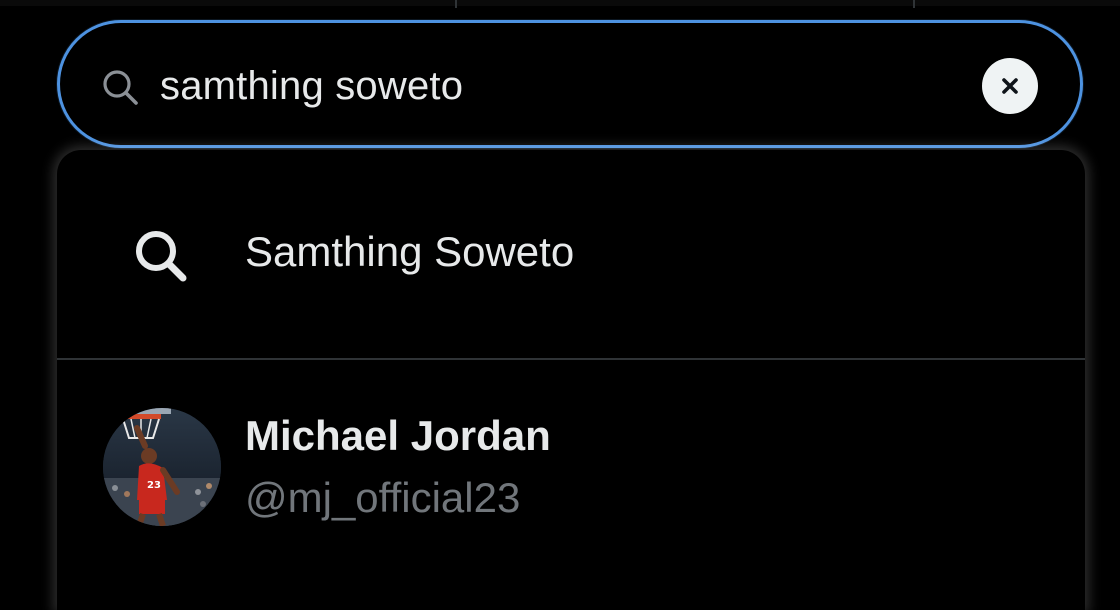 This screenshot has width=1120, height=610. I want to click on search-input: samthing soweto, so click(311, 86).